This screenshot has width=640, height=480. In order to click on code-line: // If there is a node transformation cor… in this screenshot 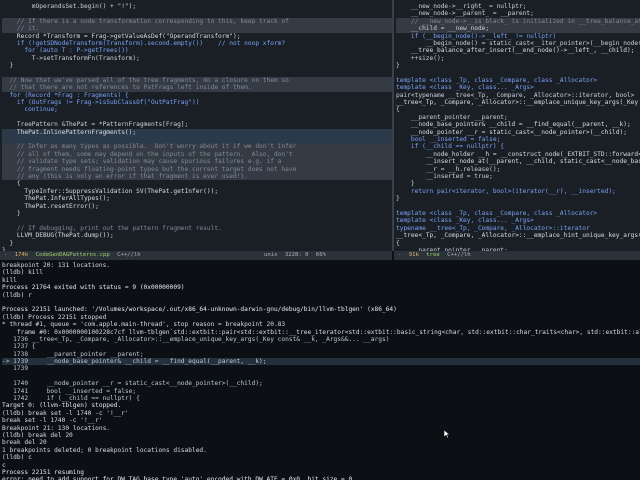, I will do `click(197, 21)`.